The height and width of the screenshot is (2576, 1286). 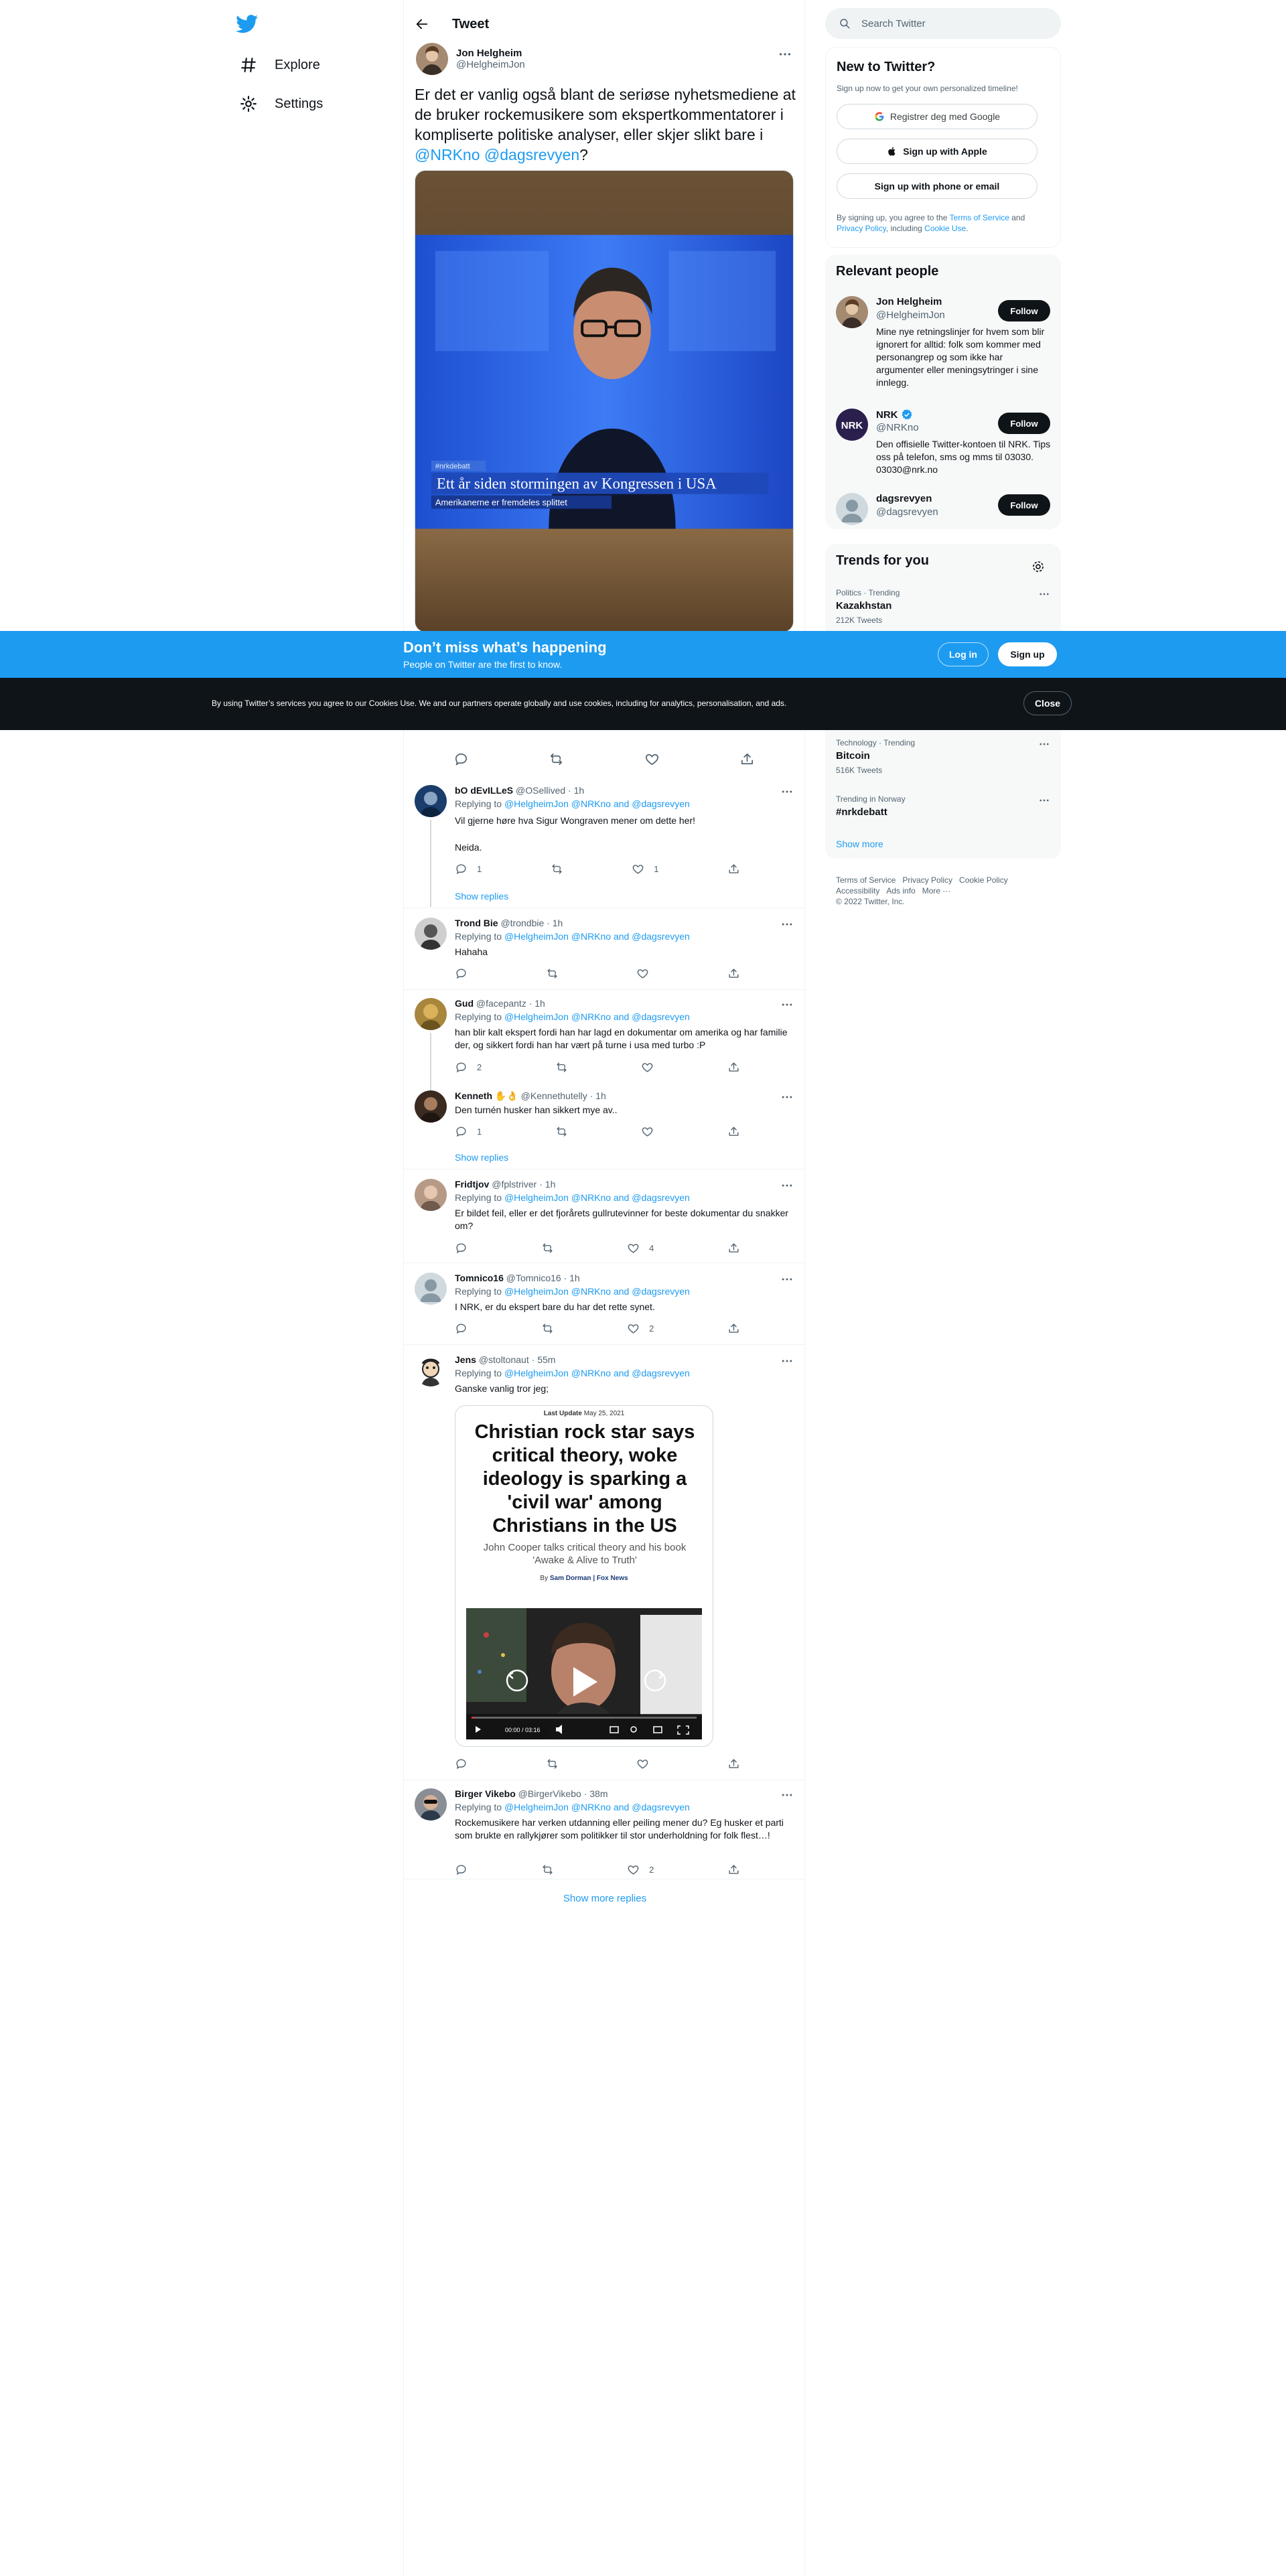 I want to click on search-input, so click(x=948, y=23).